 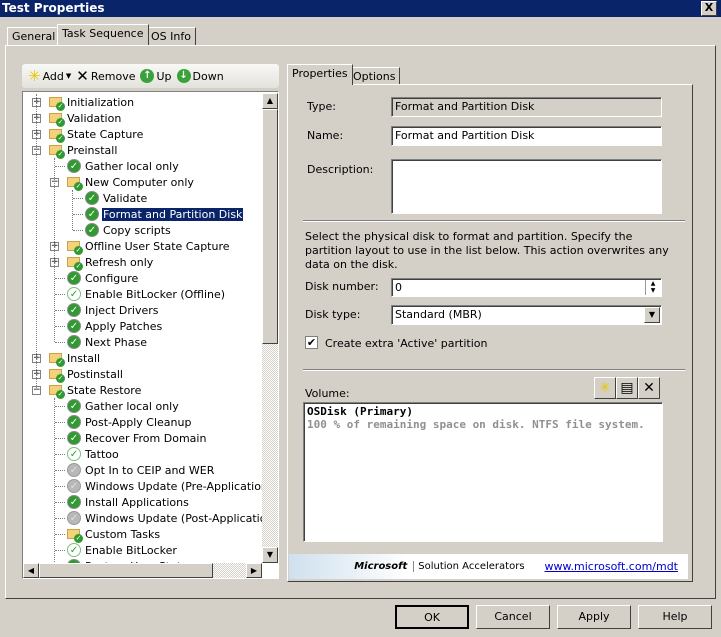 I want to click on scroll-left-icon: ◀, so click(x=31, y=570).